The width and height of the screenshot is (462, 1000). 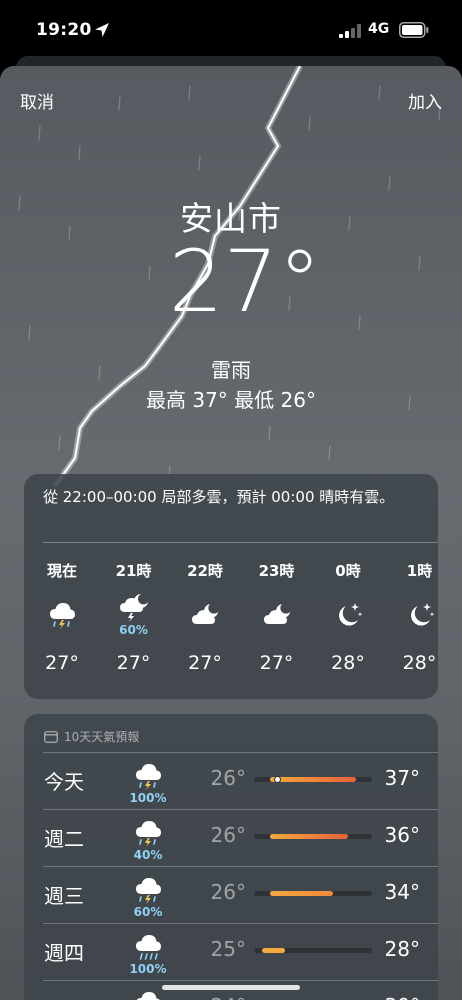 What do you see at coordinates (425, 100) in the screenshot?
I see `add-button: 加入` at bounding box center [425, 100].